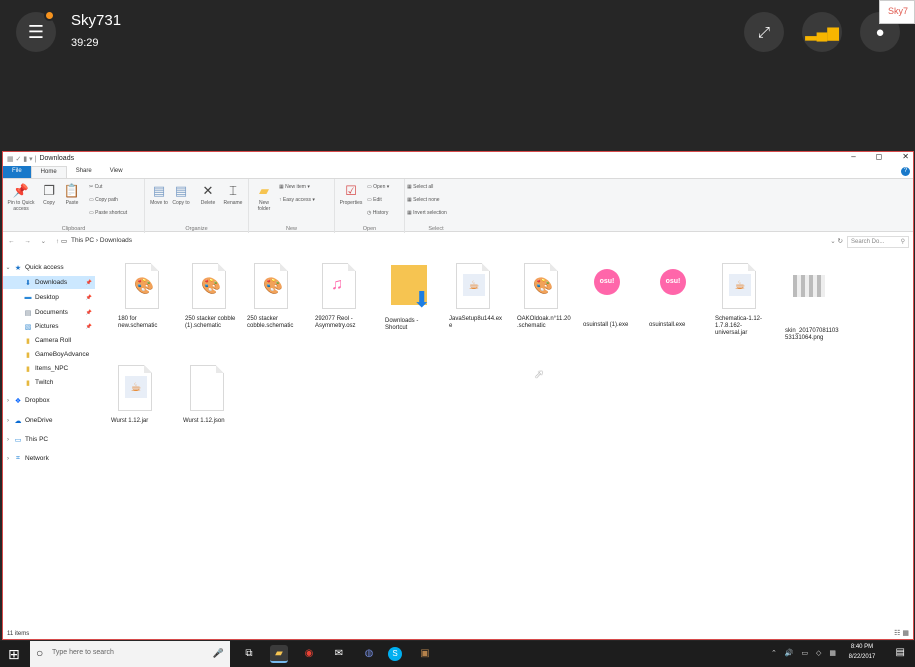  I want to click on notification-center-icon: ▤, so click(900, 652).